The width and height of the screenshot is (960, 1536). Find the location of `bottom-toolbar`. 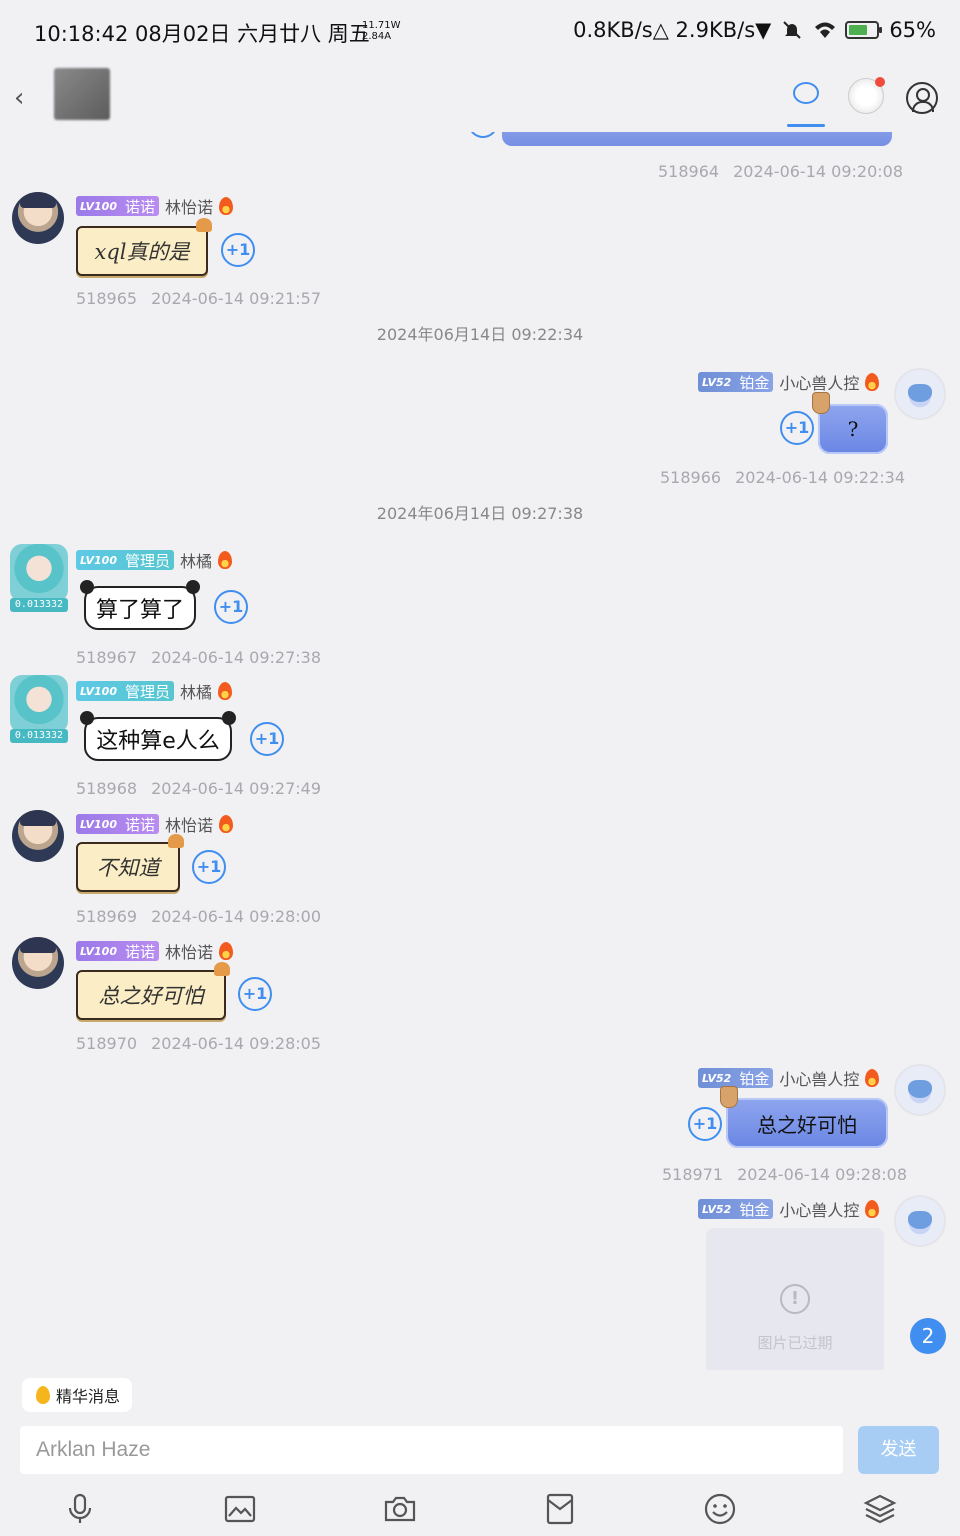

bottom-toolbar is located at coordinates (480, 1510).